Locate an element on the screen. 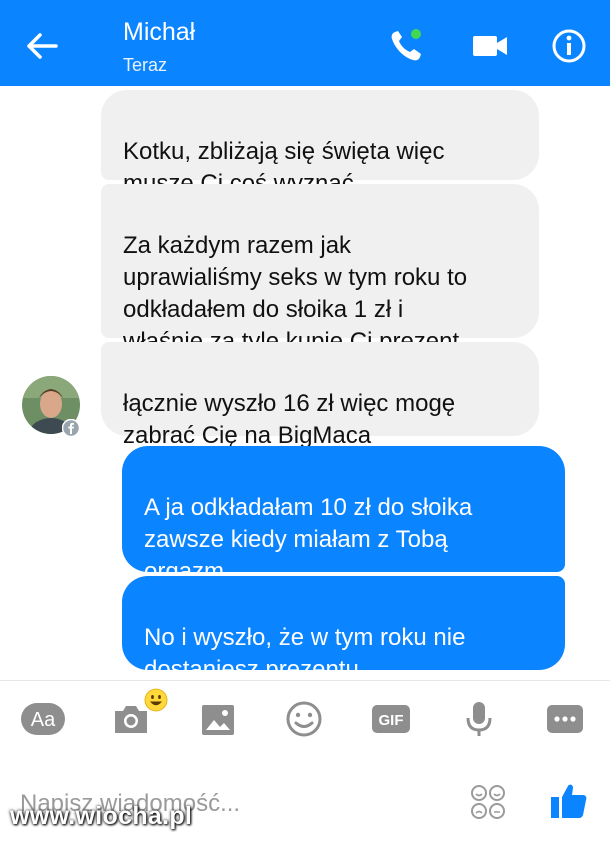 The image size is (610, 842). text-format-label: Aa is located at coordinates (43, 720).